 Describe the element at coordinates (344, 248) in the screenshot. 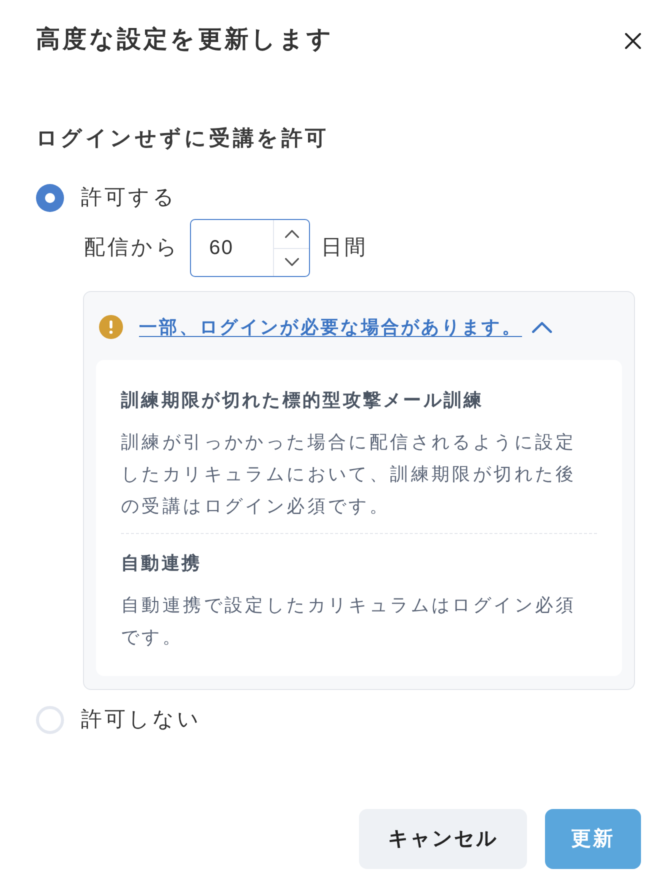

I see `suffix-label: 日間` at that location.